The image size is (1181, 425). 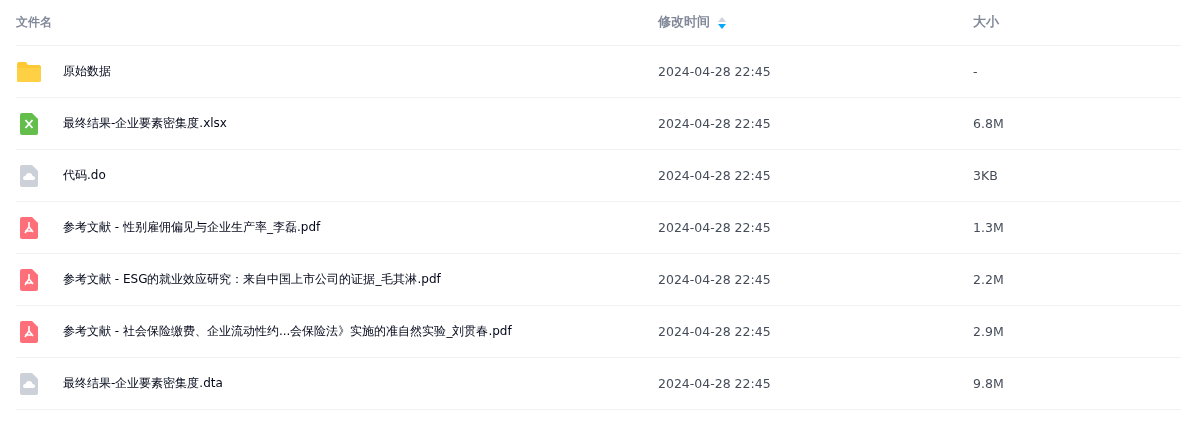 I want to click on file-size: 3KB, so click(x=985, y=175).